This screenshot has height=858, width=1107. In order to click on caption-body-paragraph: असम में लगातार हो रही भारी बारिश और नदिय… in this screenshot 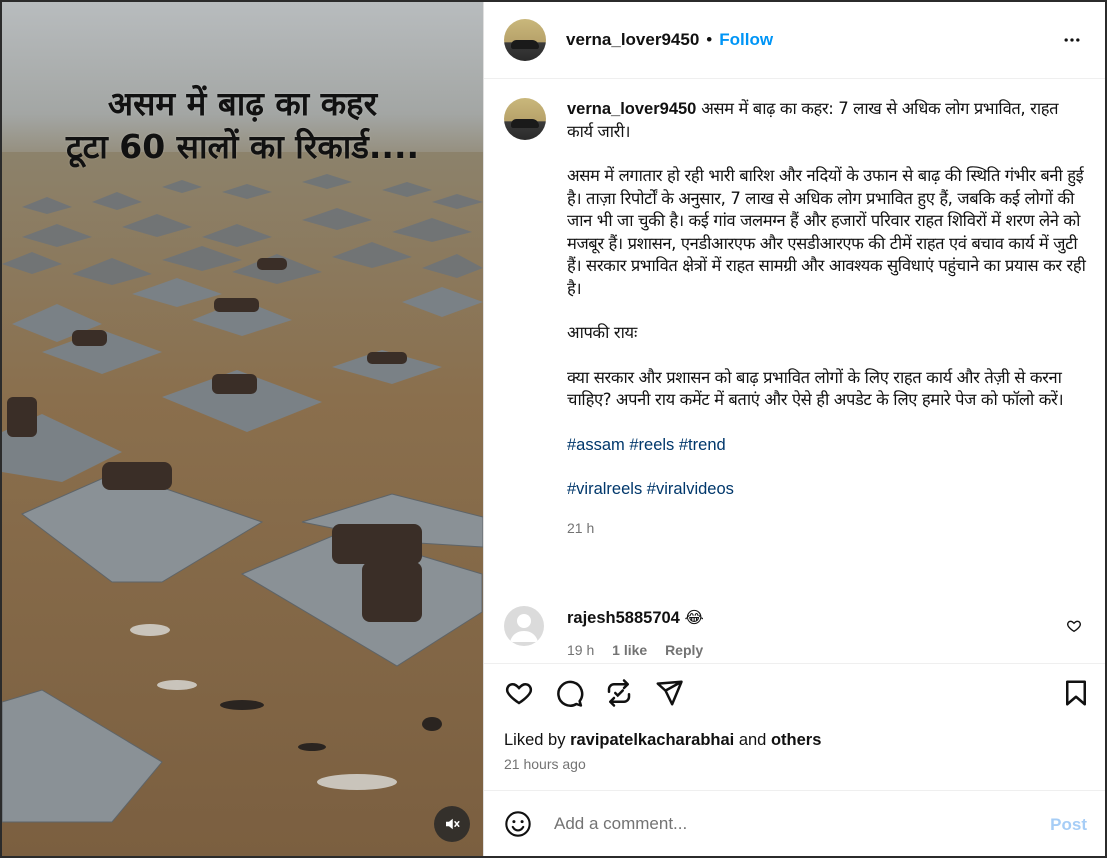, I will do `click(826, 232)`.